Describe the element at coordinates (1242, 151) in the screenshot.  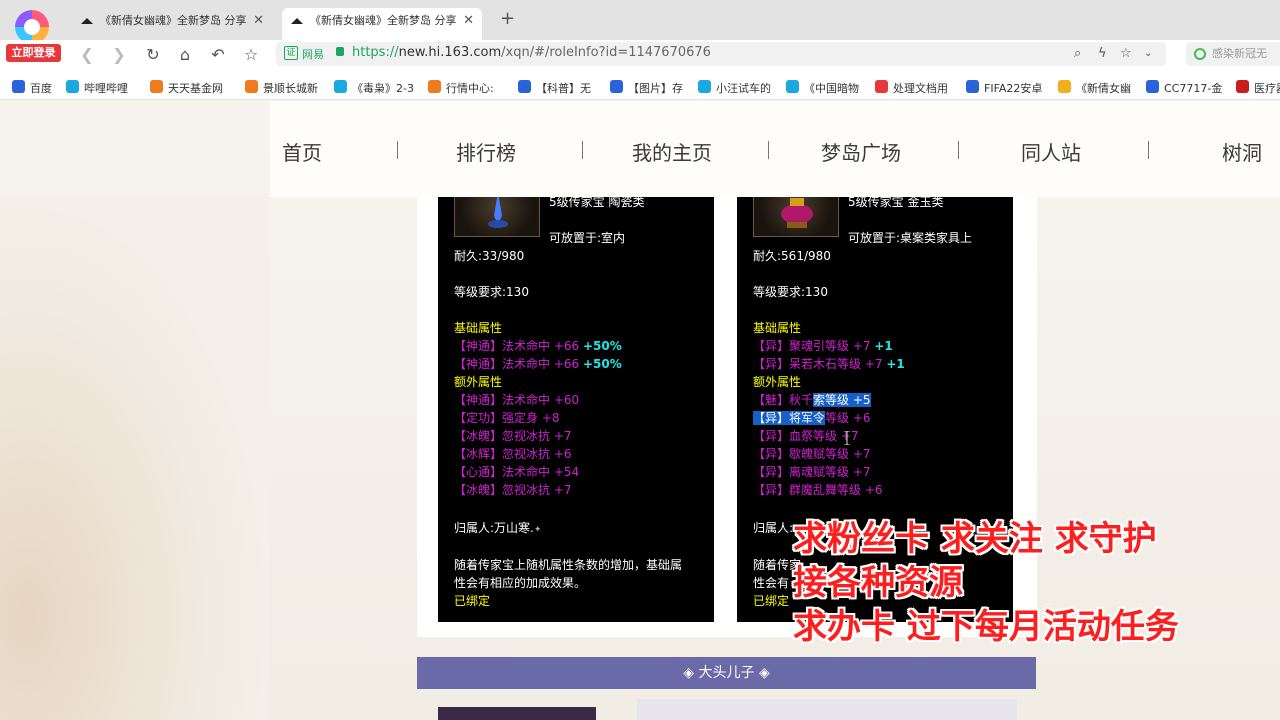
I see `nav-tree-hole: 树洞` at that location.